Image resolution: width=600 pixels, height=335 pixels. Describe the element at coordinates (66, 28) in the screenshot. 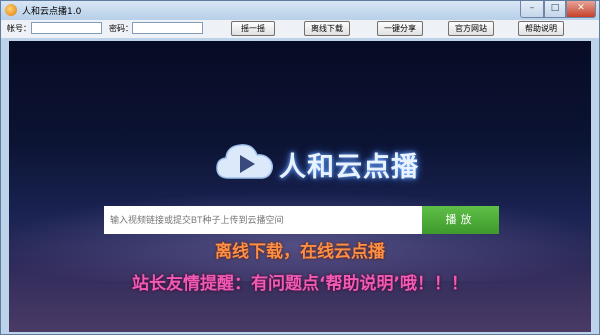

I see `account-input` at that location.